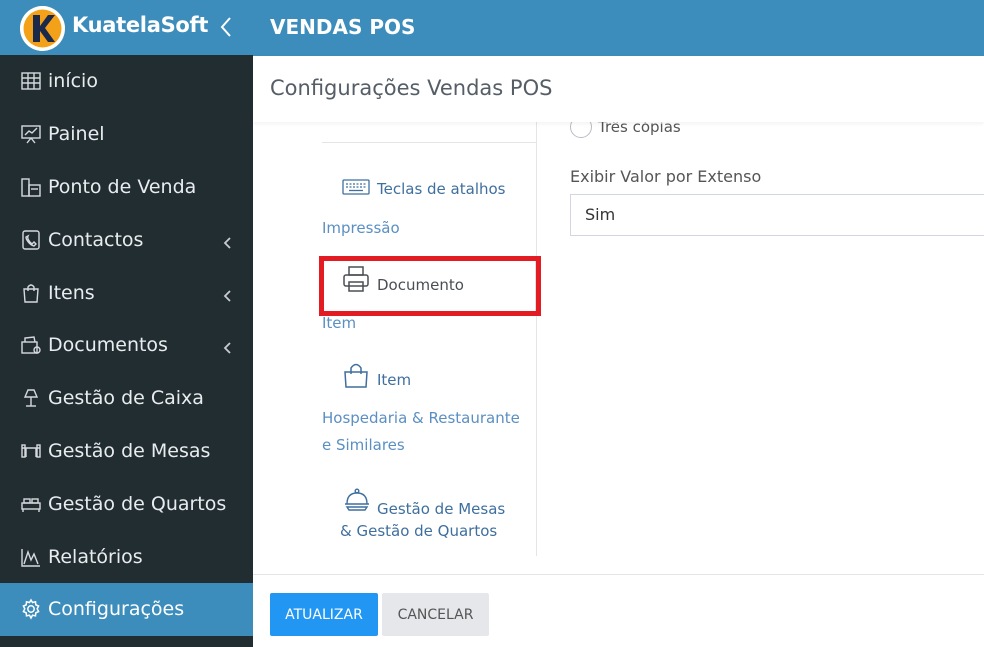  I want to click on tab-label: Gestão de Mesas, so click(441, 509).